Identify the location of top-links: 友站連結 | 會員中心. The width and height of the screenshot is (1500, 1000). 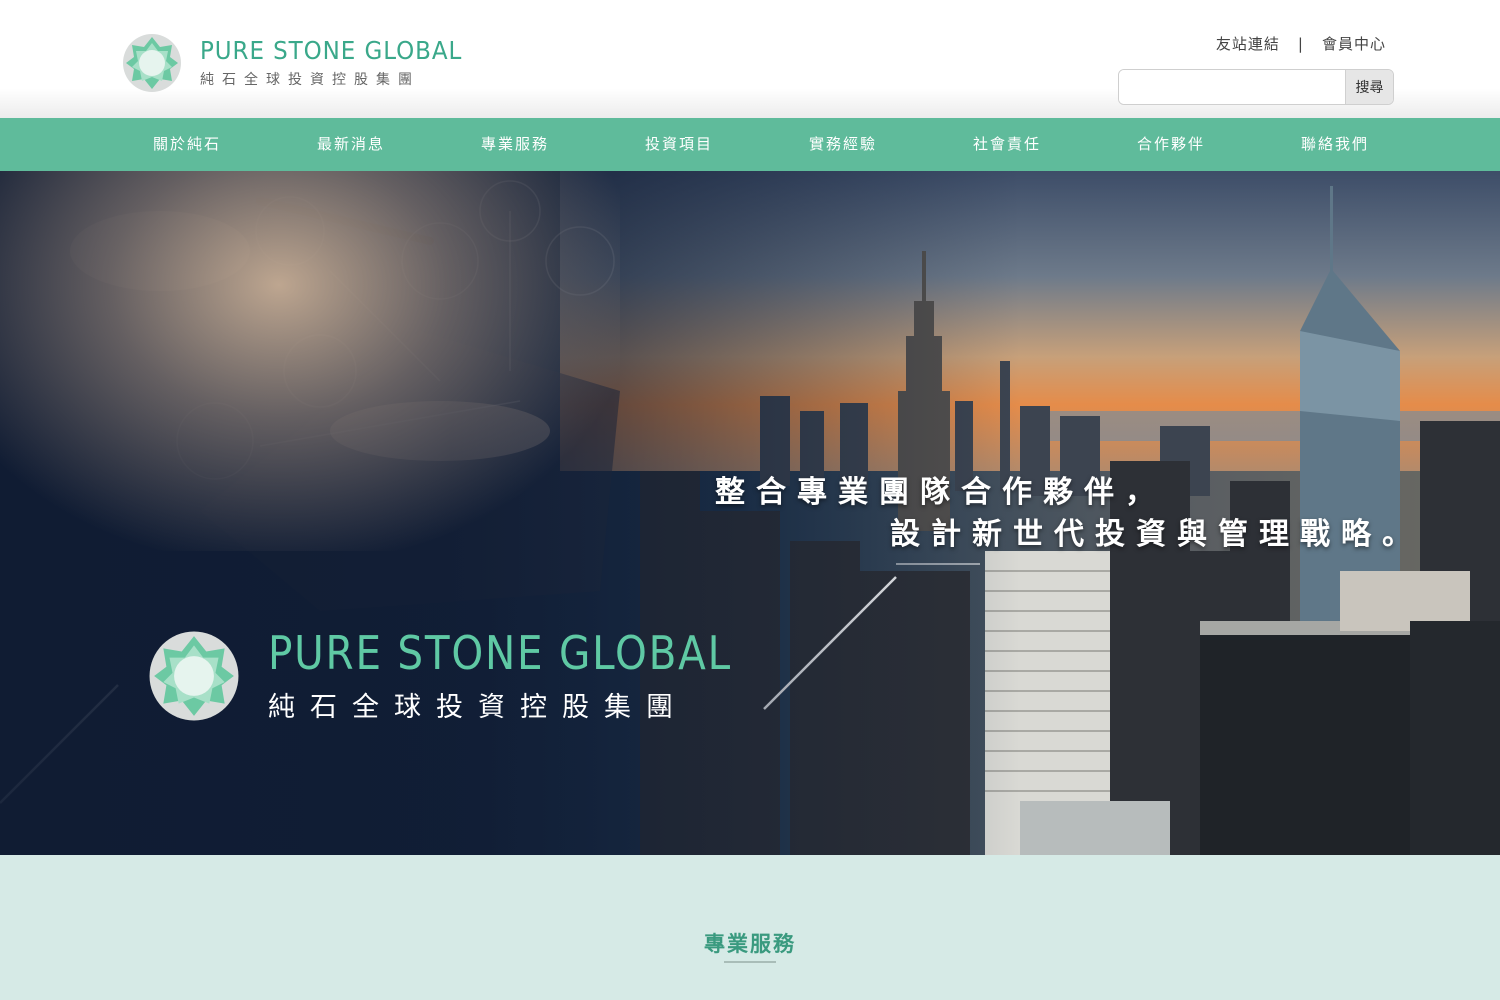
(1301, 43).